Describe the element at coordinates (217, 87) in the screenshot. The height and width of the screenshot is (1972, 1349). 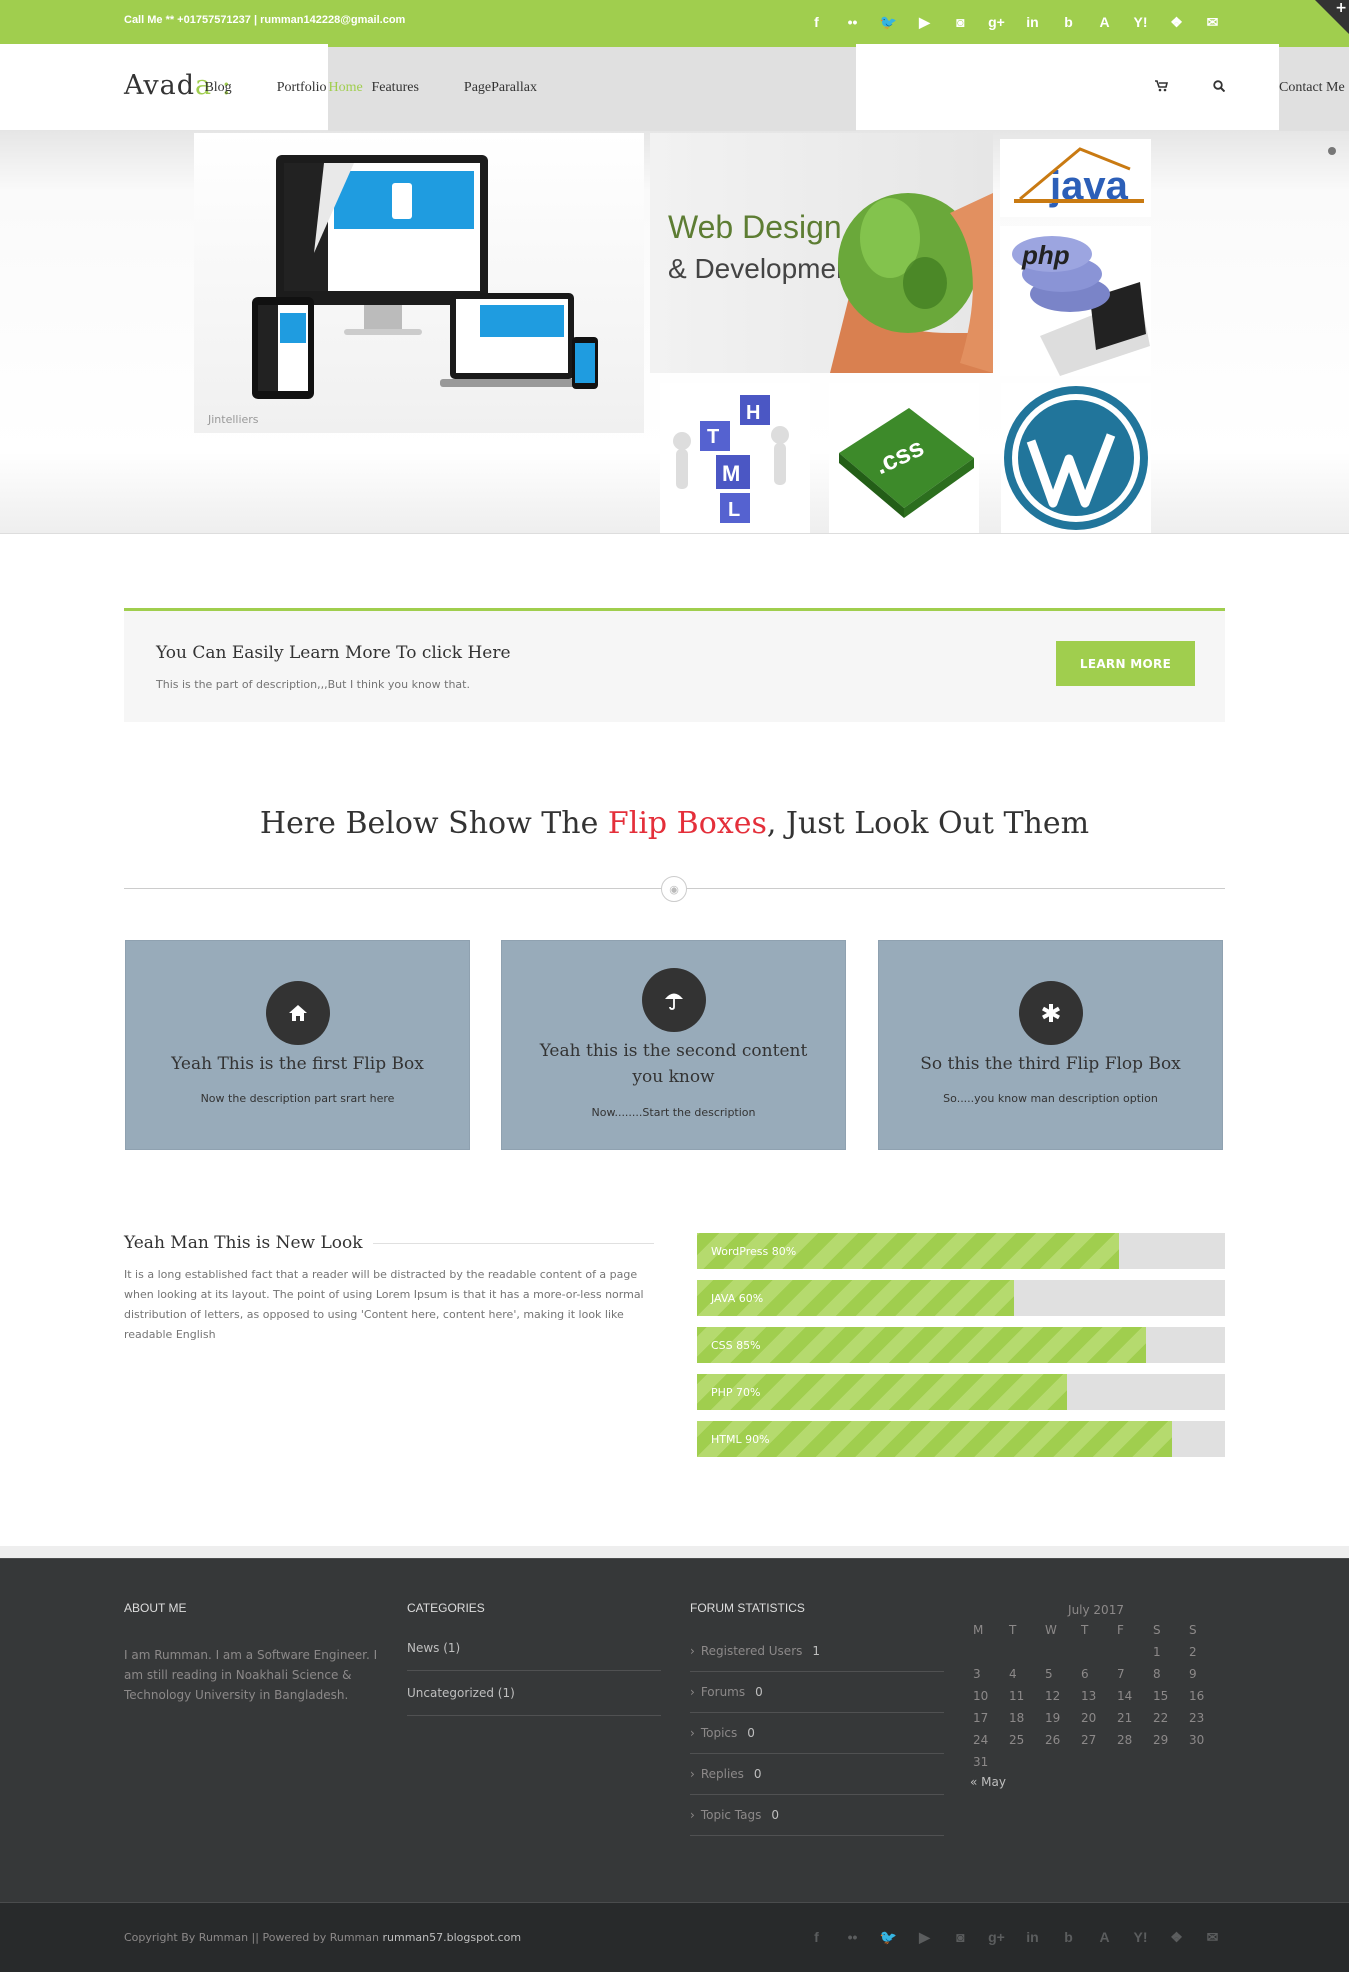
I see `nav-blog: Blog` at that location.